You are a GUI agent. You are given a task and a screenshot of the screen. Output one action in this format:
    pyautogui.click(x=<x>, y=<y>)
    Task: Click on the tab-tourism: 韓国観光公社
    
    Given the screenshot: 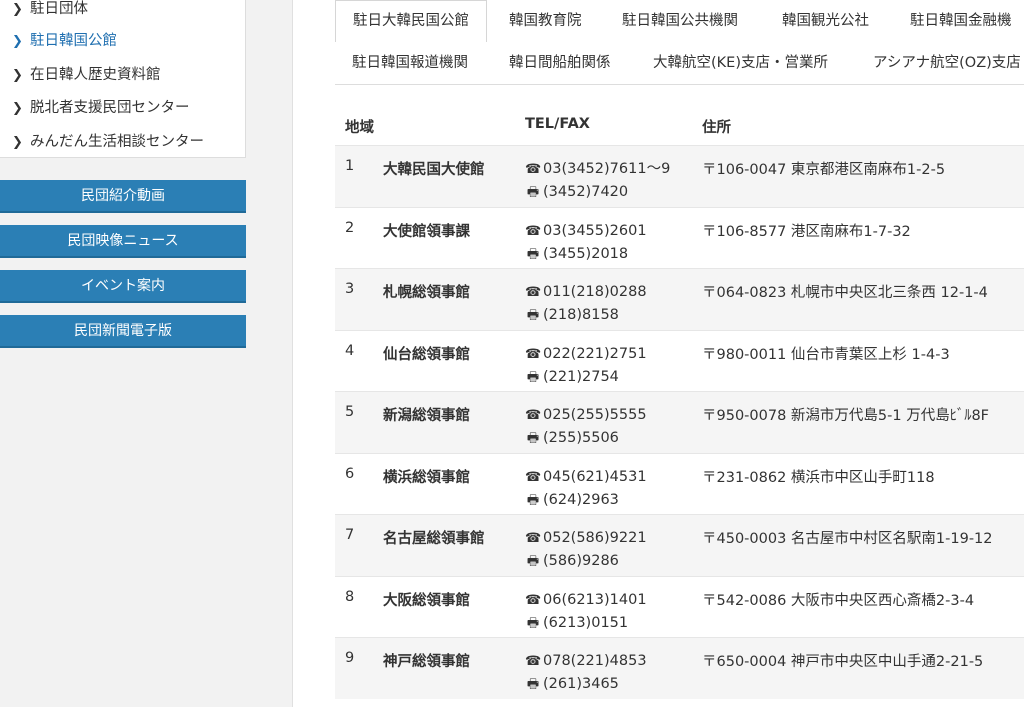 What is the action you would take?
    pyautogui.click(x=825, y=21)
    